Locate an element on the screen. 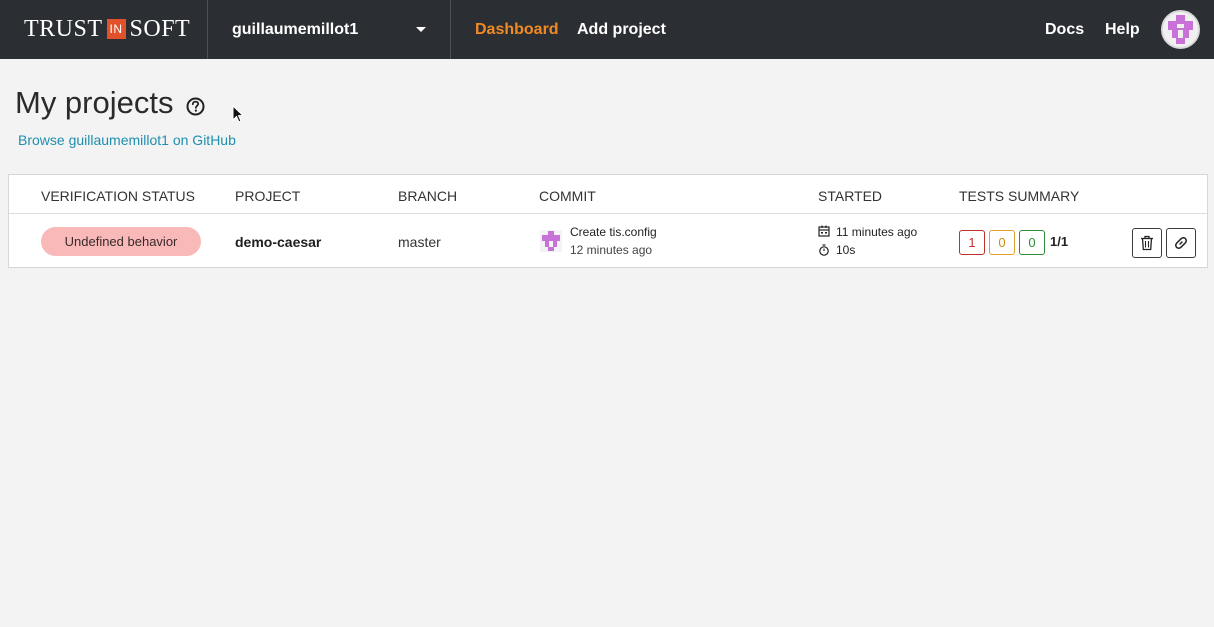  commit-message: Create tis.config is located at coordinates (613, 232).